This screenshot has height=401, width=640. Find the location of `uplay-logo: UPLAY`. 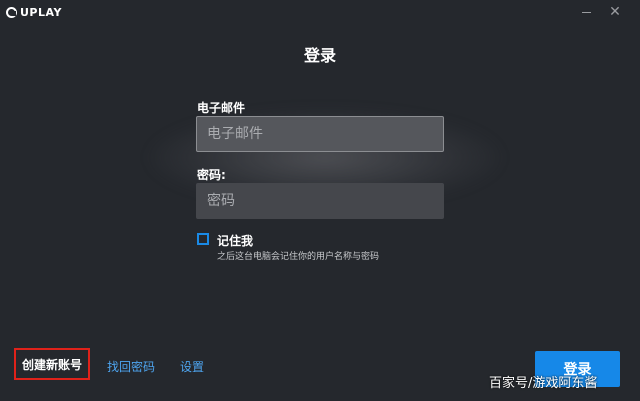

uplay-logo: UPLAY is located at coordinates (34, 12).